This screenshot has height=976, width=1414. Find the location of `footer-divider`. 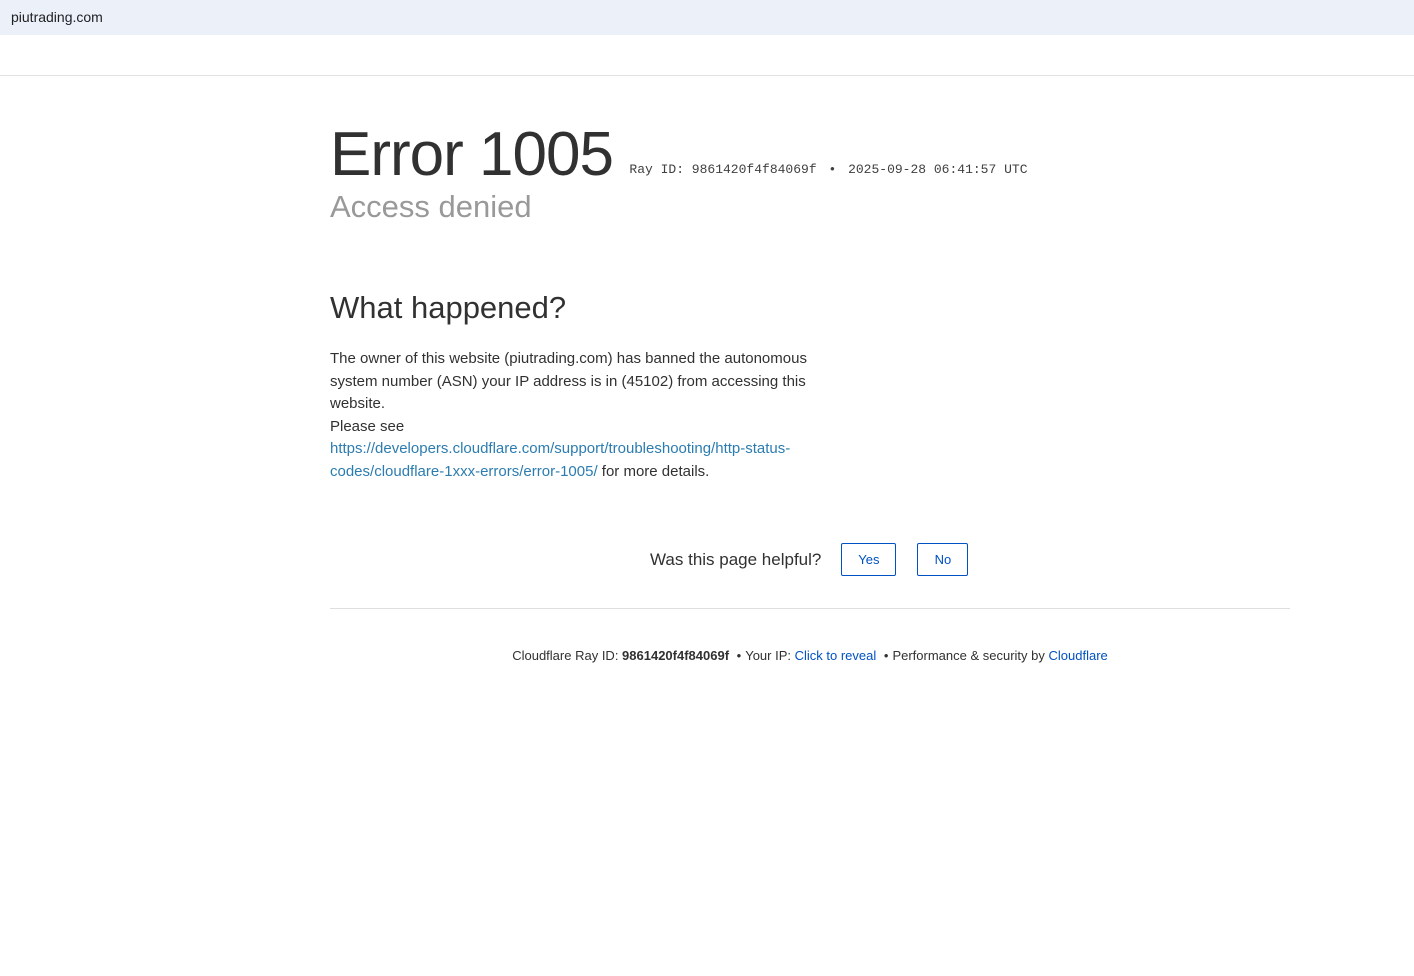

footer-divider is located at coordinates (810, 608).